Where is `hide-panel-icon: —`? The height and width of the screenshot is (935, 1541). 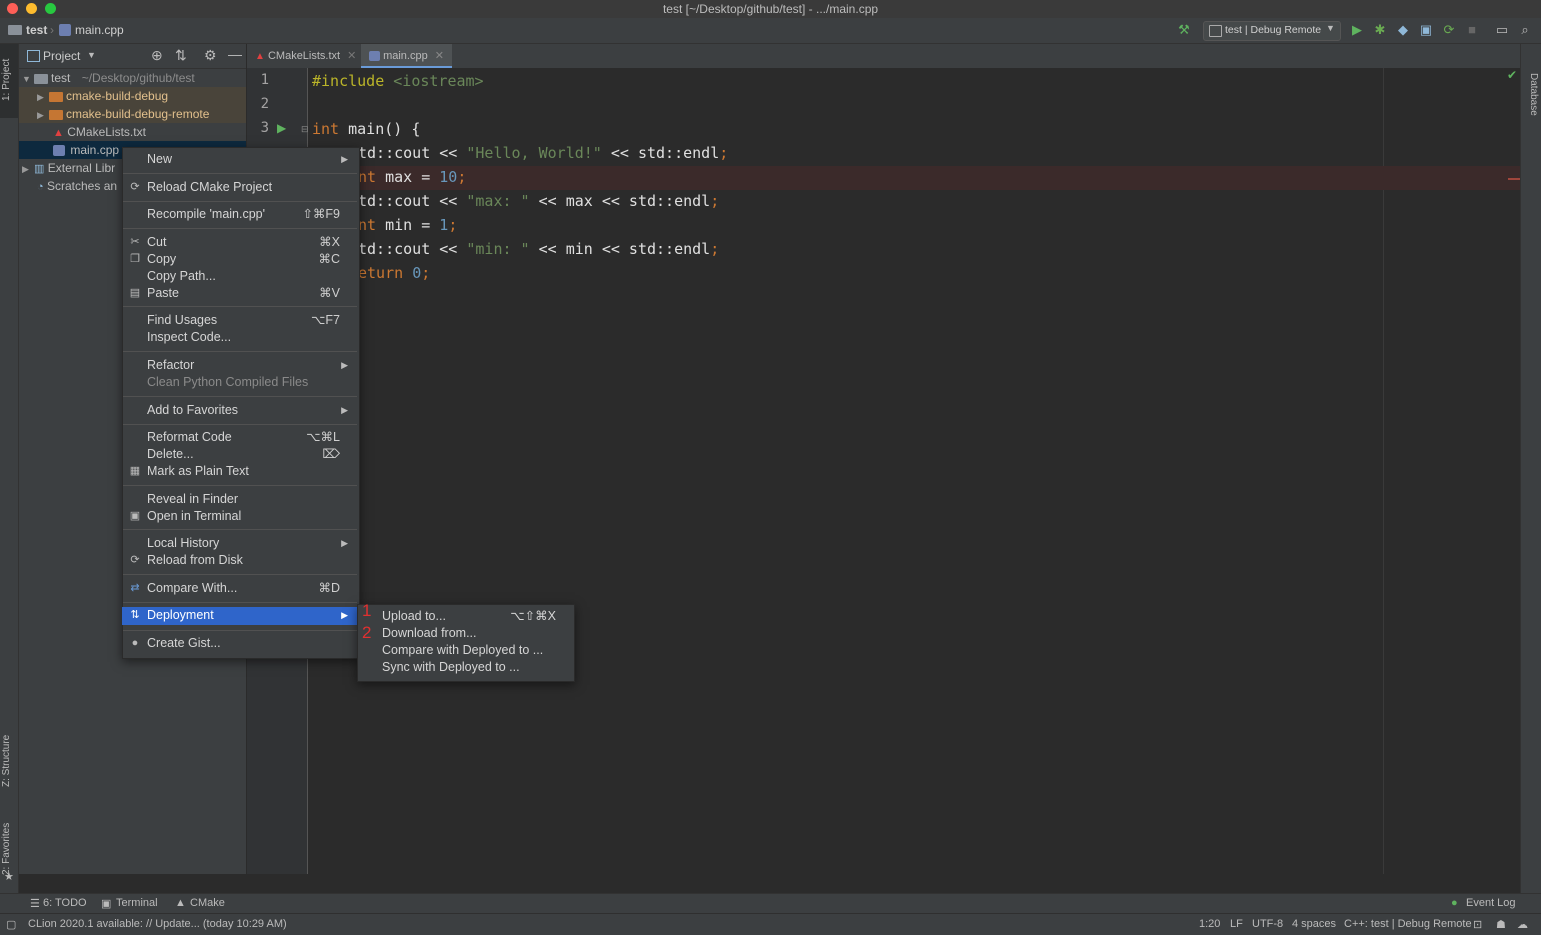 hide-panel-icon: — is located at coordinates (235, 54).